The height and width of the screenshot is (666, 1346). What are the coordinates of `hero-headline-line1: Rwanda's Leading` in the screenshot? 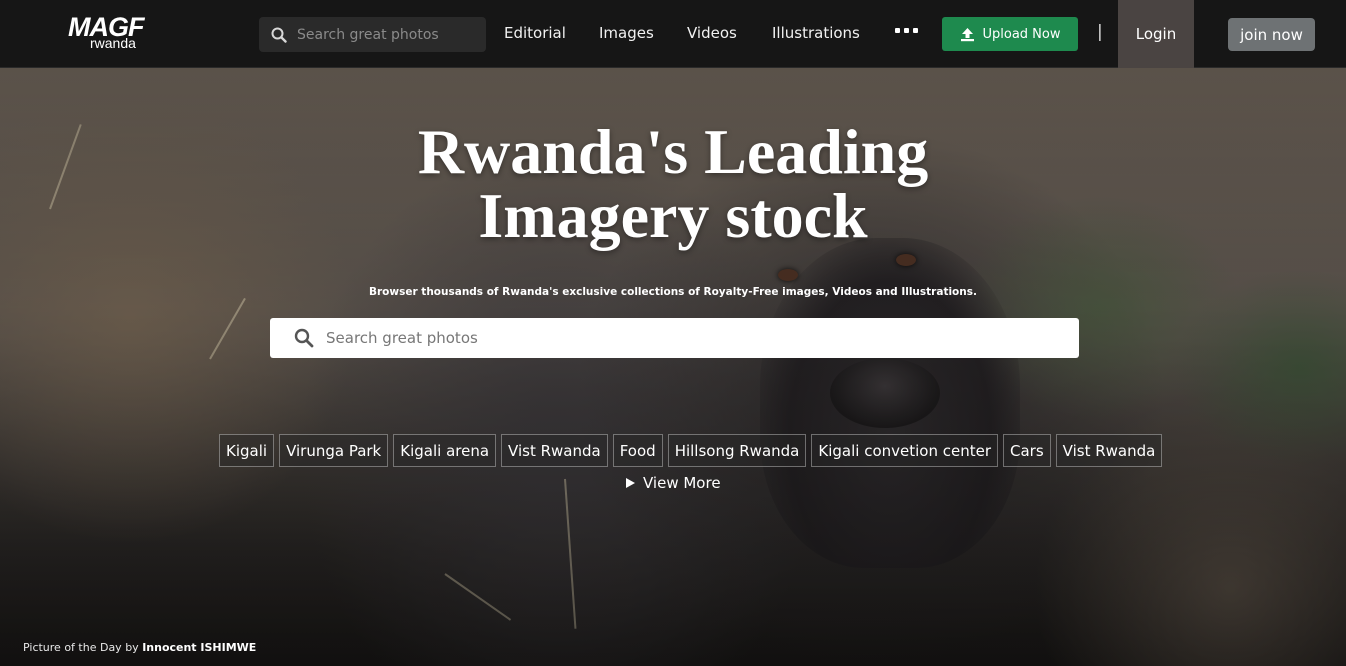 It's located at (673, 151).